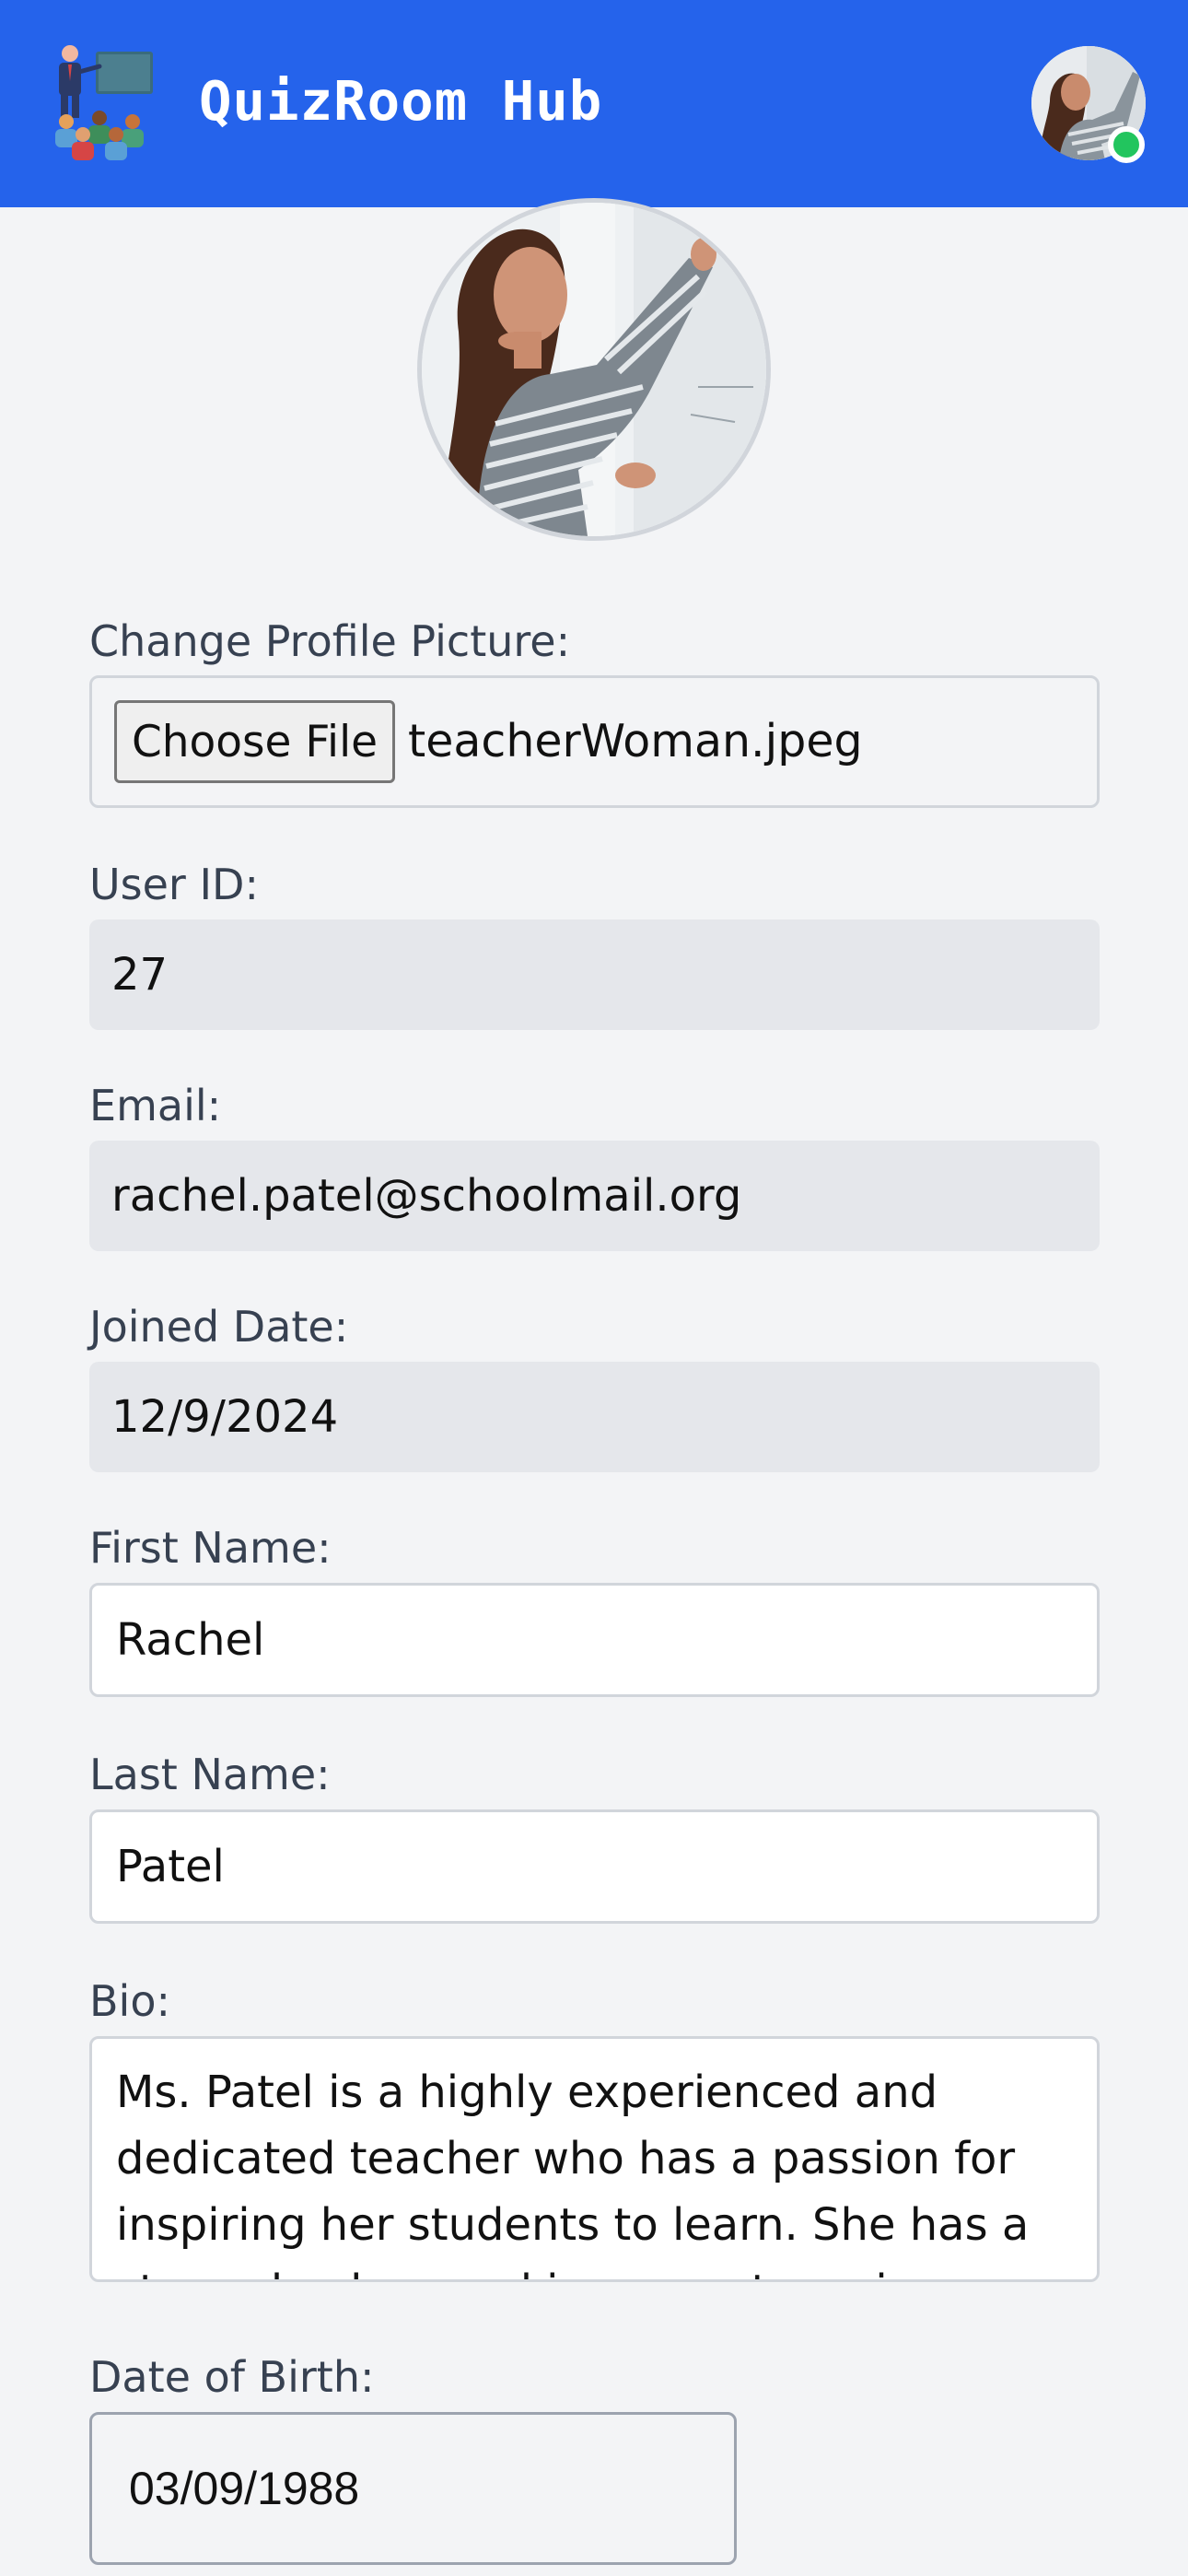 The image size is (1188, 2576). What do you see at coordinates (594, 1417) in the screenshot?
I see `joined-date-field: 12/9/2024` at bounding box center [594, 1417].